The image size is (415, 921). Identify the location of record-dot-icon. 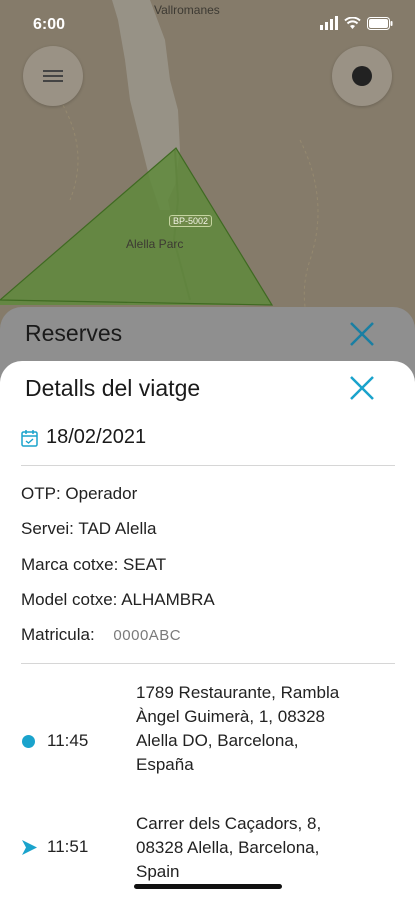
(362, 76).